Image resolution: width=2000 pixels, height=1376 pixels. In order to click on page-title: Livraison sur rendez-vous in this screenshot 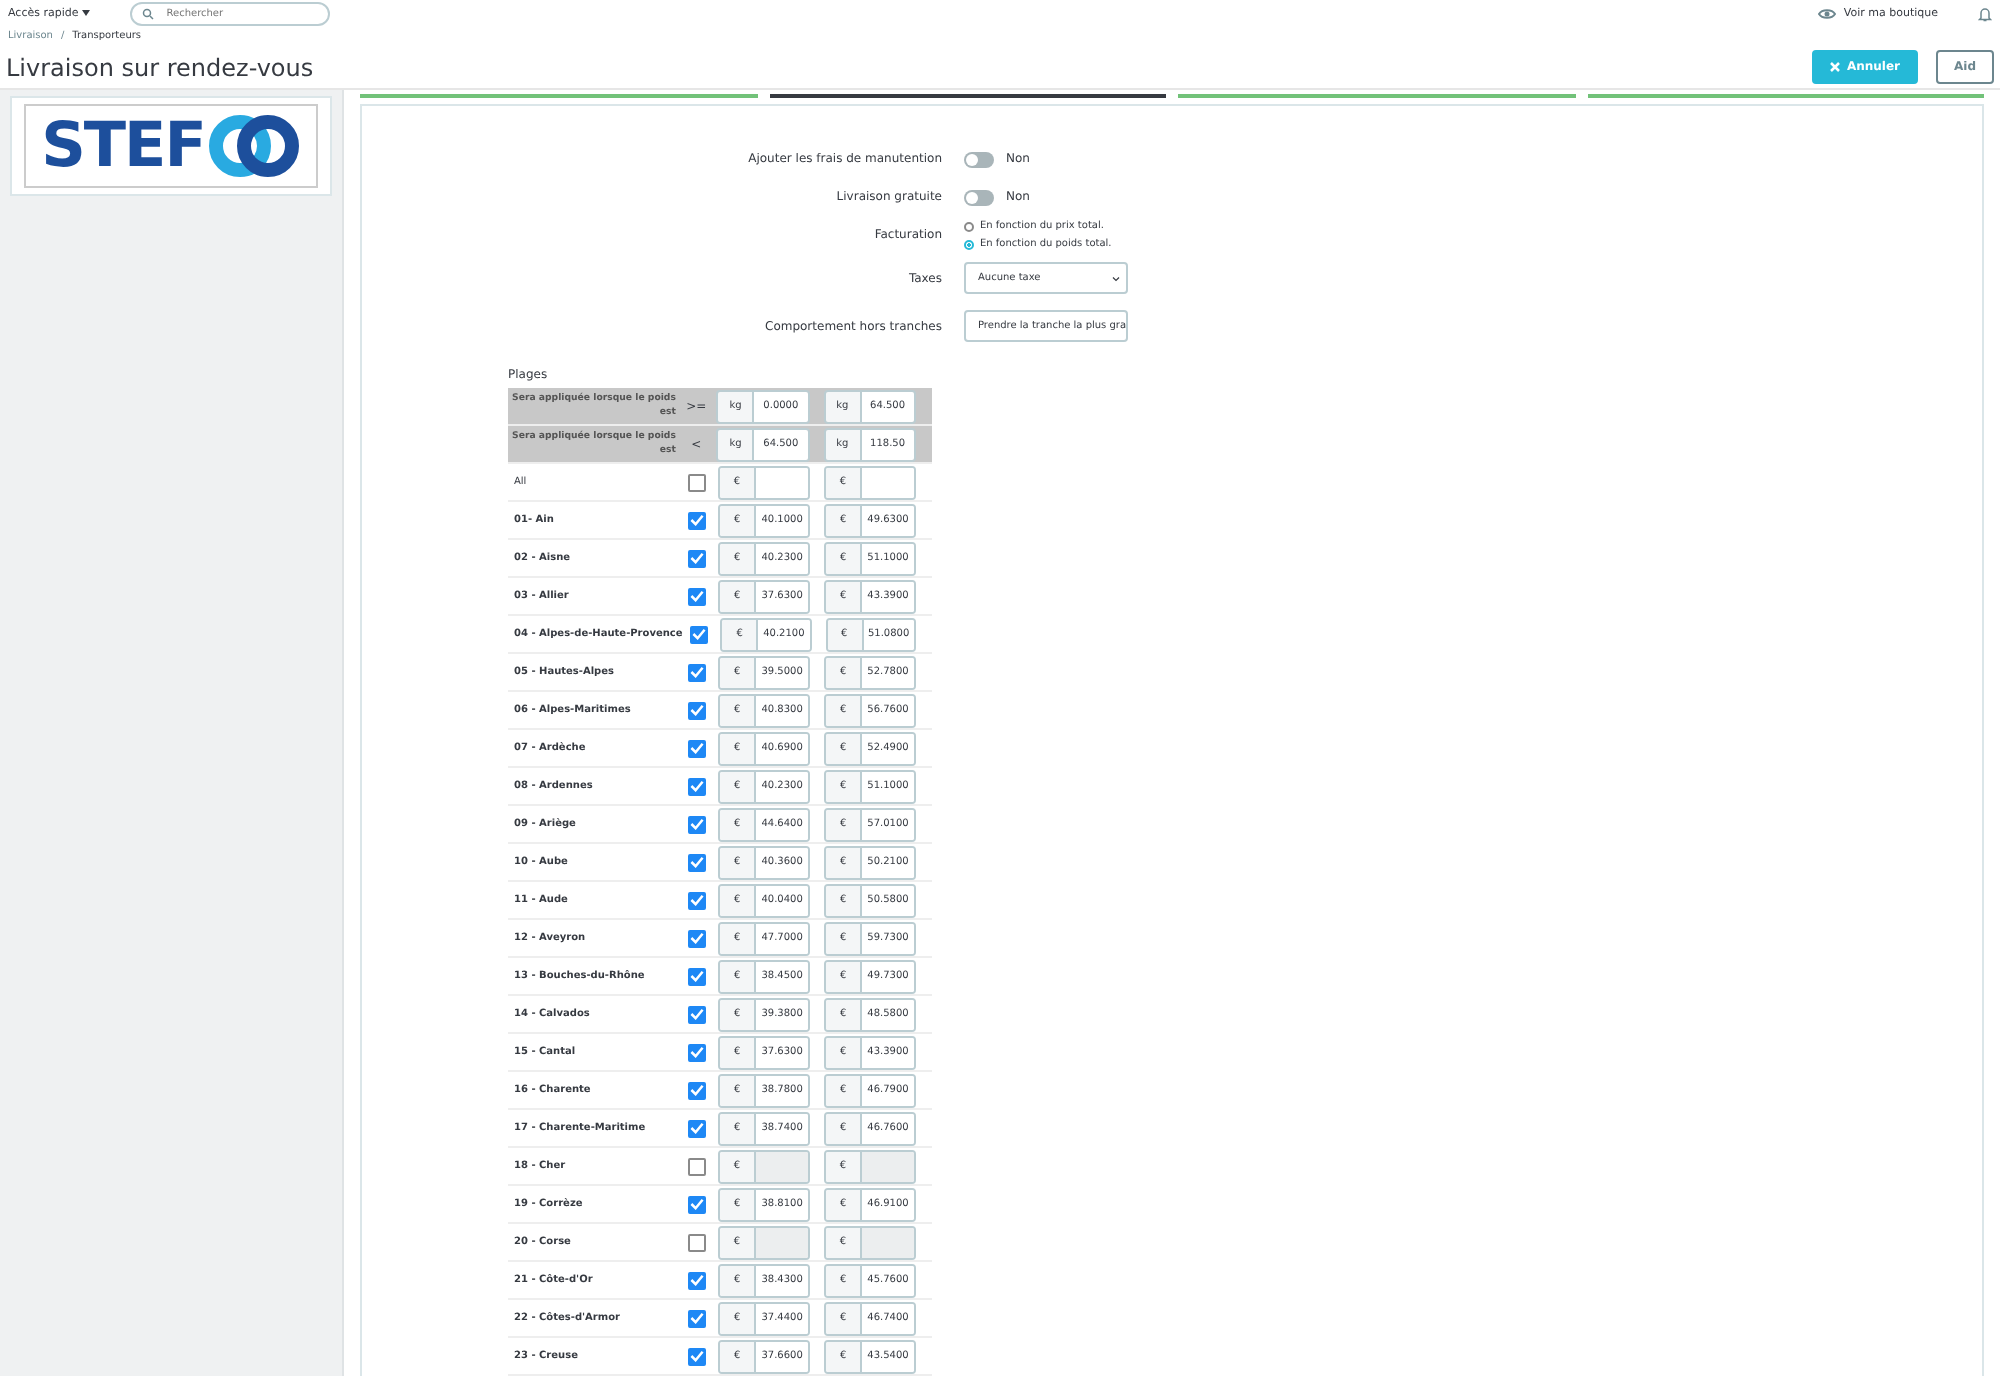, I will do `click(161, 67)`.